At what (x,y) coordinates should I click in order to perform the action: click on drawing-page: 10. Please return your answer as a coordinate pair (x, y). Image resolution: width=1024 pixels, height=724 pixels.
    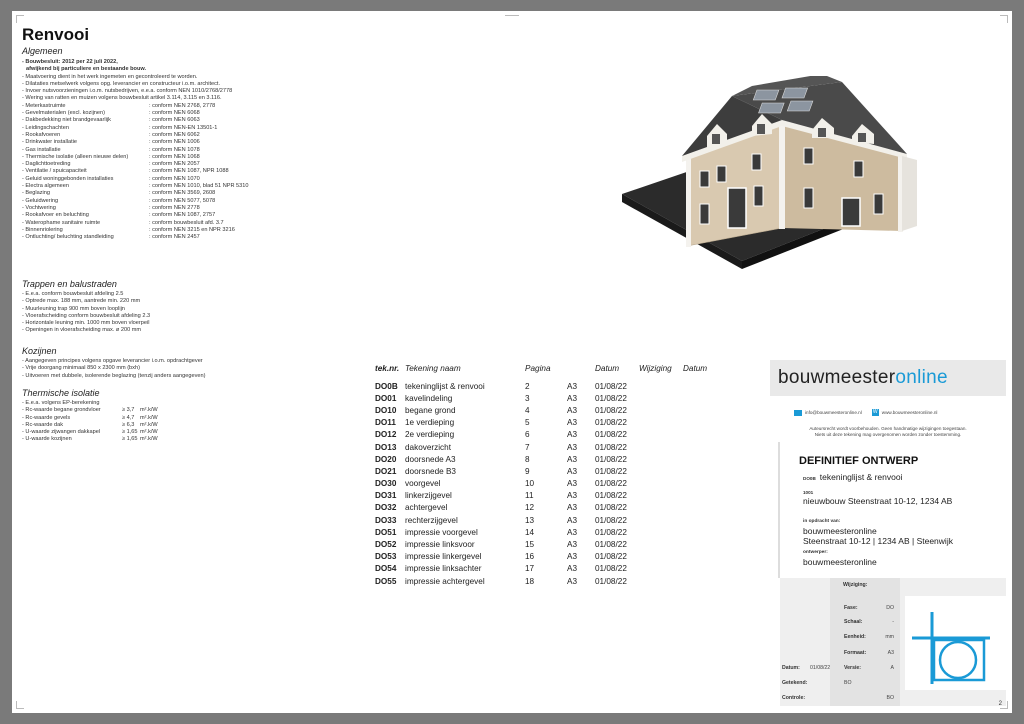
    Looking at the image, I should click on (530, 484).